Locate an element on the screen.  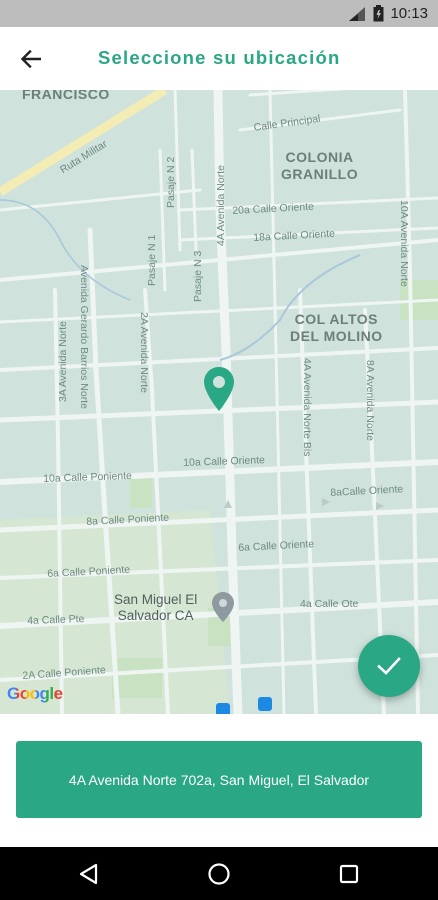
back-button is located at coordinates (31, 59).